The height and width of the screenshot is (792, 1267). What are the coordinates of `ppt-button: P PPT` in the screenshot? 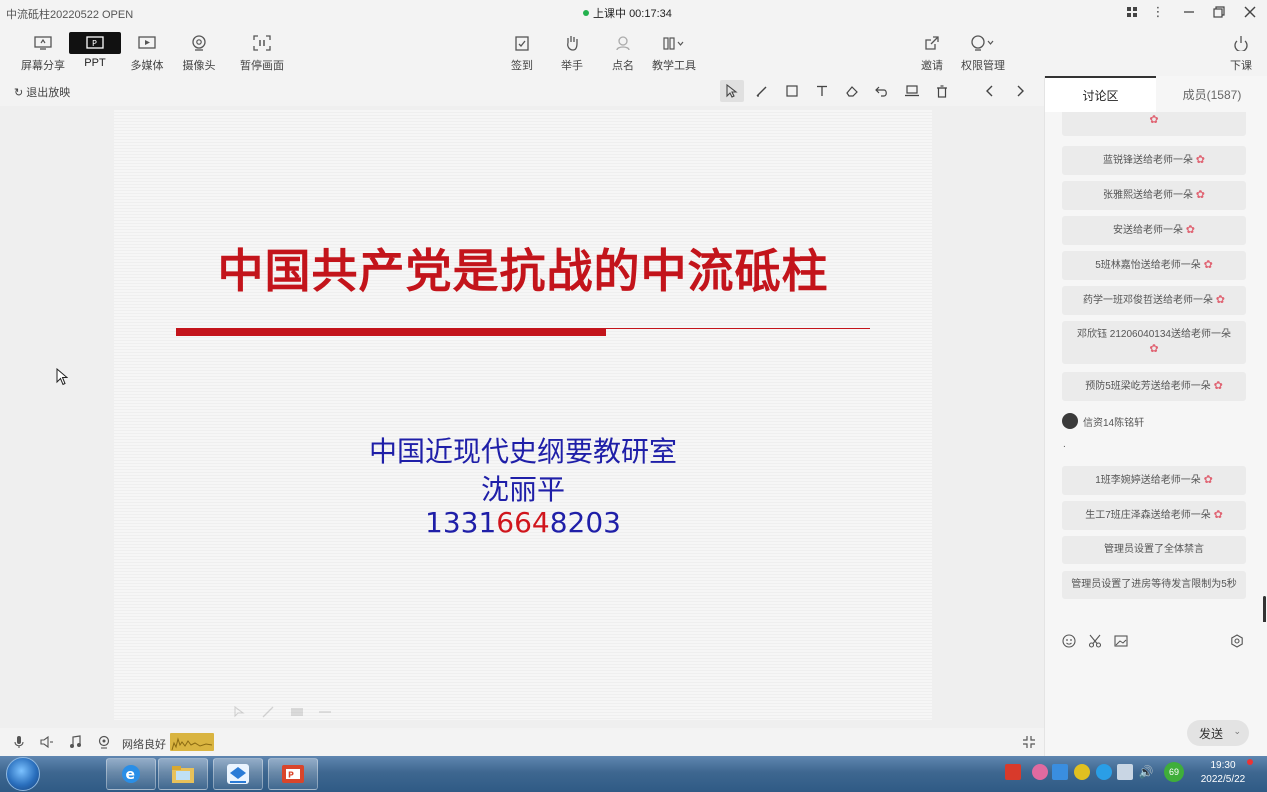 It's located at (95, 53).